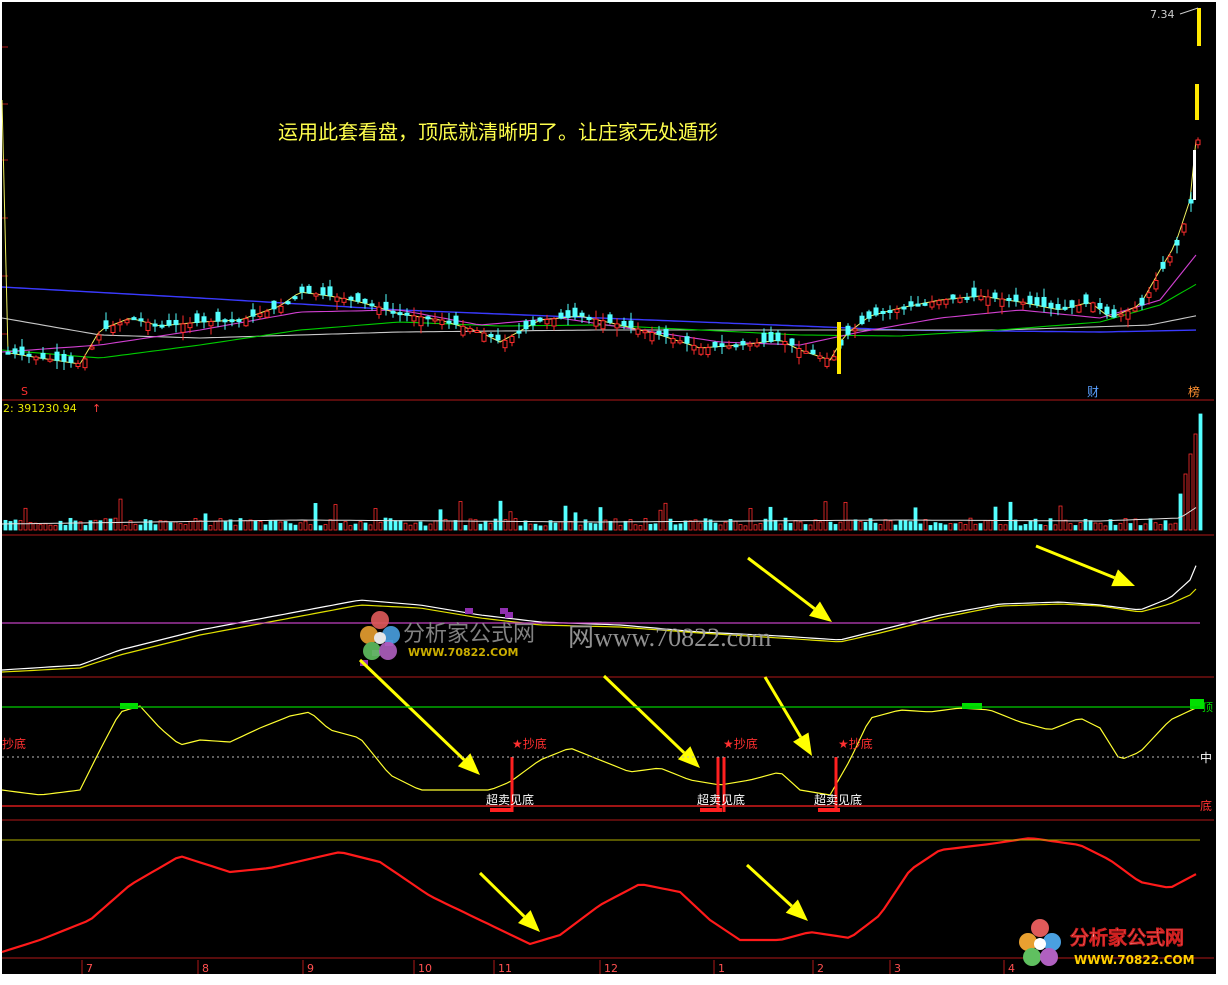 The height and width of the screenshot is (985, 1228). What do you see at coordinates (1194, 391) in the screenshot?
I see `bang-badge: 榜` at bounding box center [1194, 391].